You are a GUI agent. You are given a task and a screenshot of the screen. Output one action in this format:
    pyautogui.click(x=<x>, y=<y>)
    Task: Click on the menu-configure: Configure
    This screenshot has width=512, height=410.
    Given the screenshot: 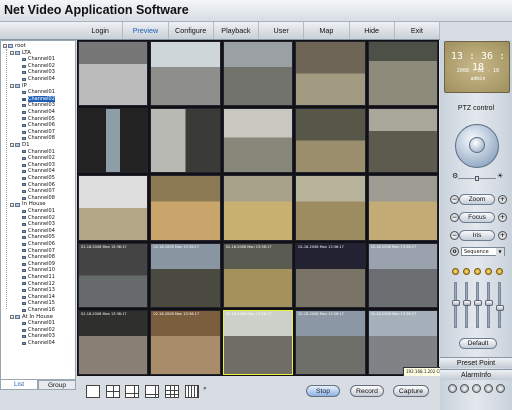 What is the action you would take?
    pyautogui.click(x=191, y=30)
    